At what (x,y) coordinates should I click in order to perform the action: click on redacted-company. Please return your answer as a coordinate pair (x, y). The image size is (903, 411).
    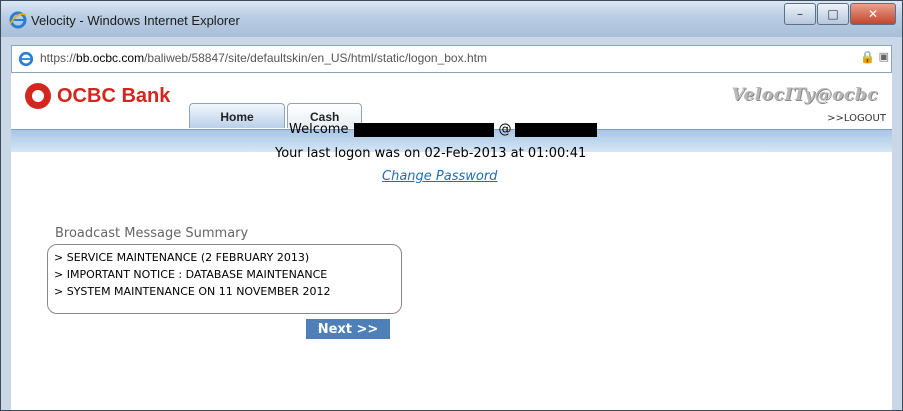
    Looking at the image, I should click on (556, 129).